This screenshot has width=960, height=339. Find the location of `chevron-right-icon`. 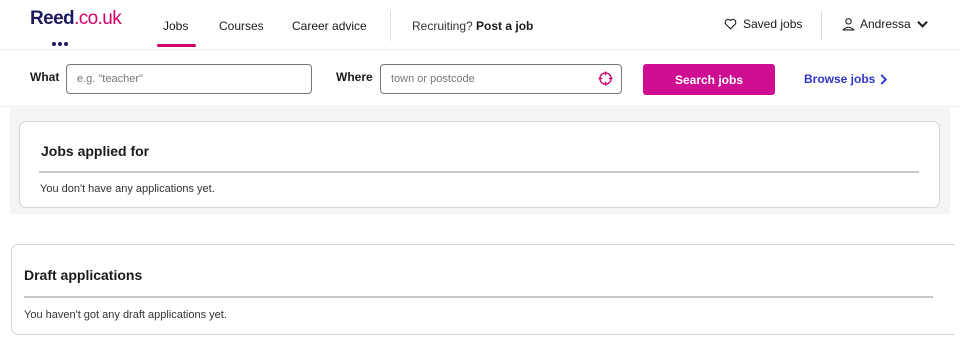

chevron-right-icon is located at coordinates (884, 79).